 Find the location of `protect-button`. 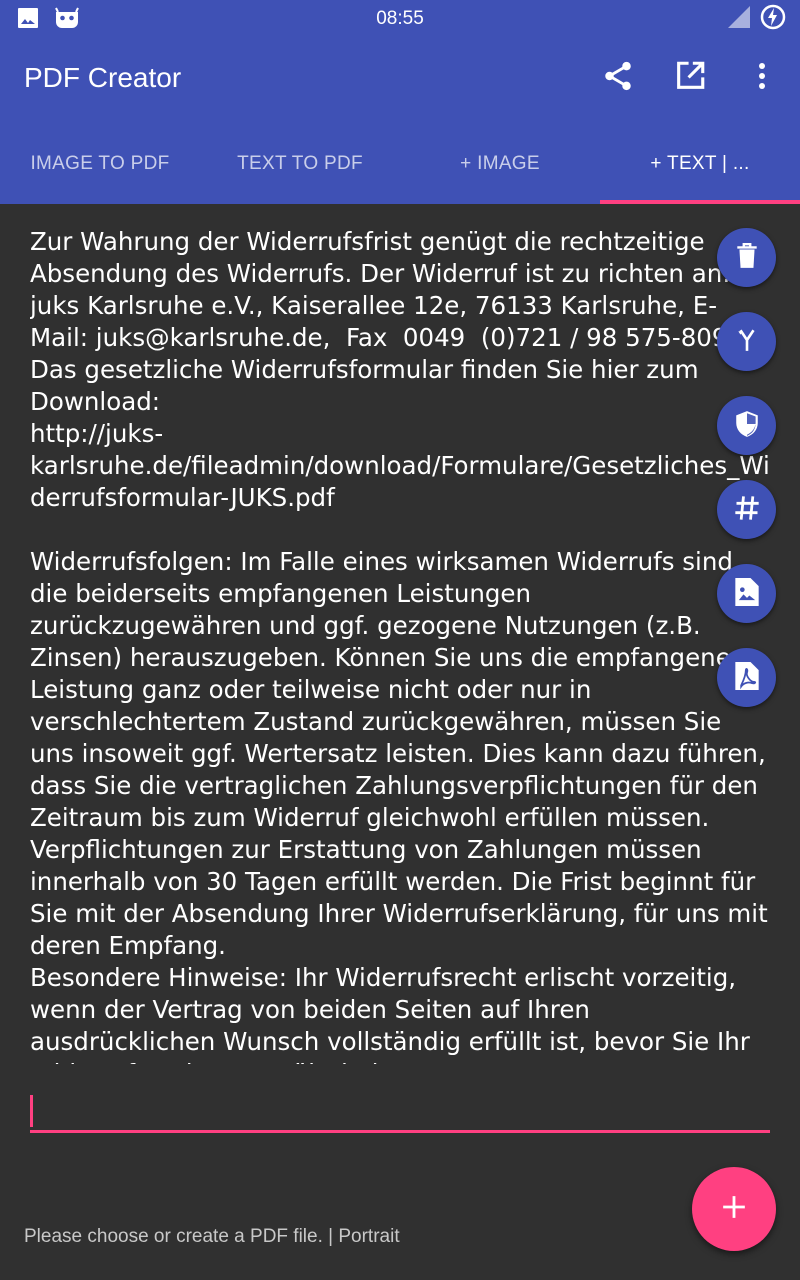

protect-button is located at coordinates (746, 425).